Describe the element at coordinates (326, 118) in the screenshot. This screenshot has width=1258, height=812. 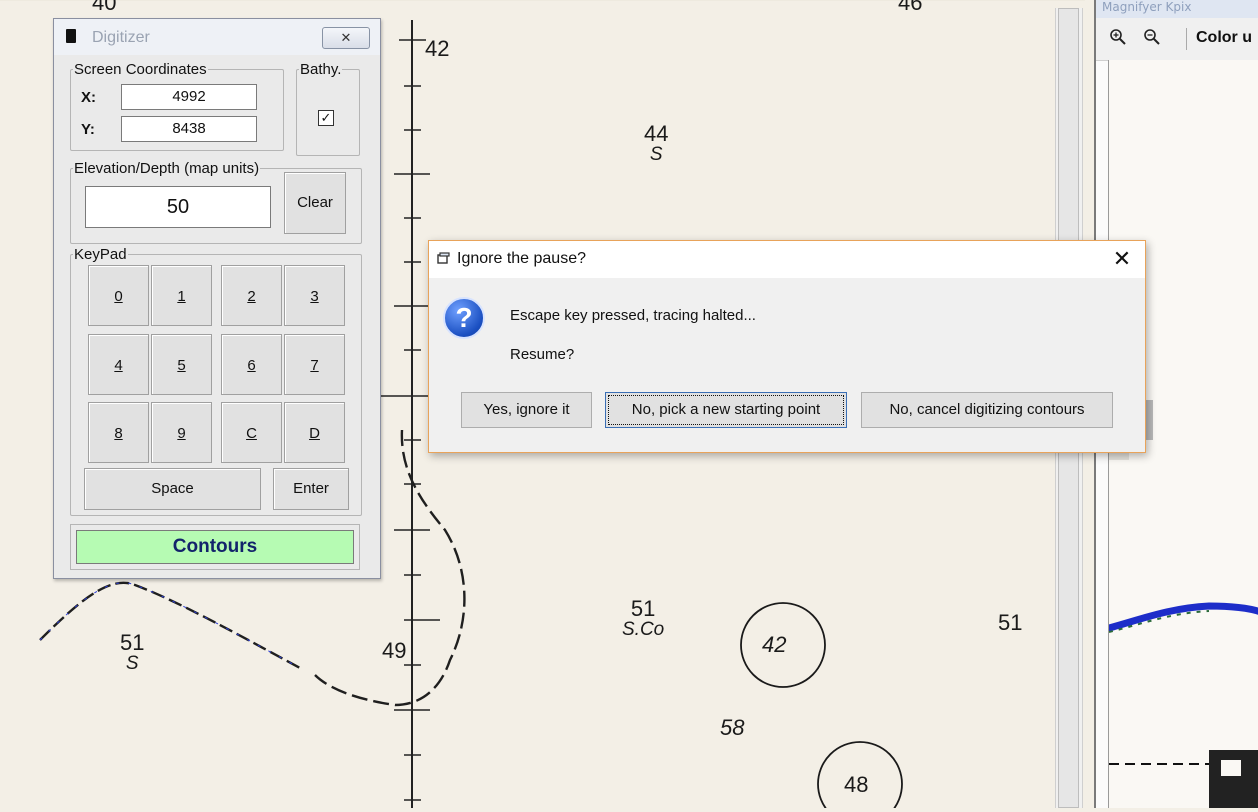
I see `bathy-checkbox: ✓` at that location.